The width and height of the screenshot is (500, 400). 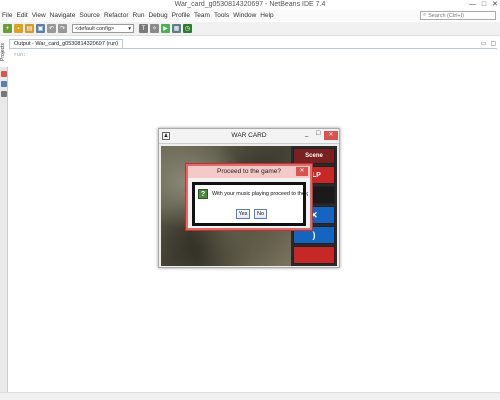 I want to click on panel-maximize-icon: ▢, so click(x=493, y=43).